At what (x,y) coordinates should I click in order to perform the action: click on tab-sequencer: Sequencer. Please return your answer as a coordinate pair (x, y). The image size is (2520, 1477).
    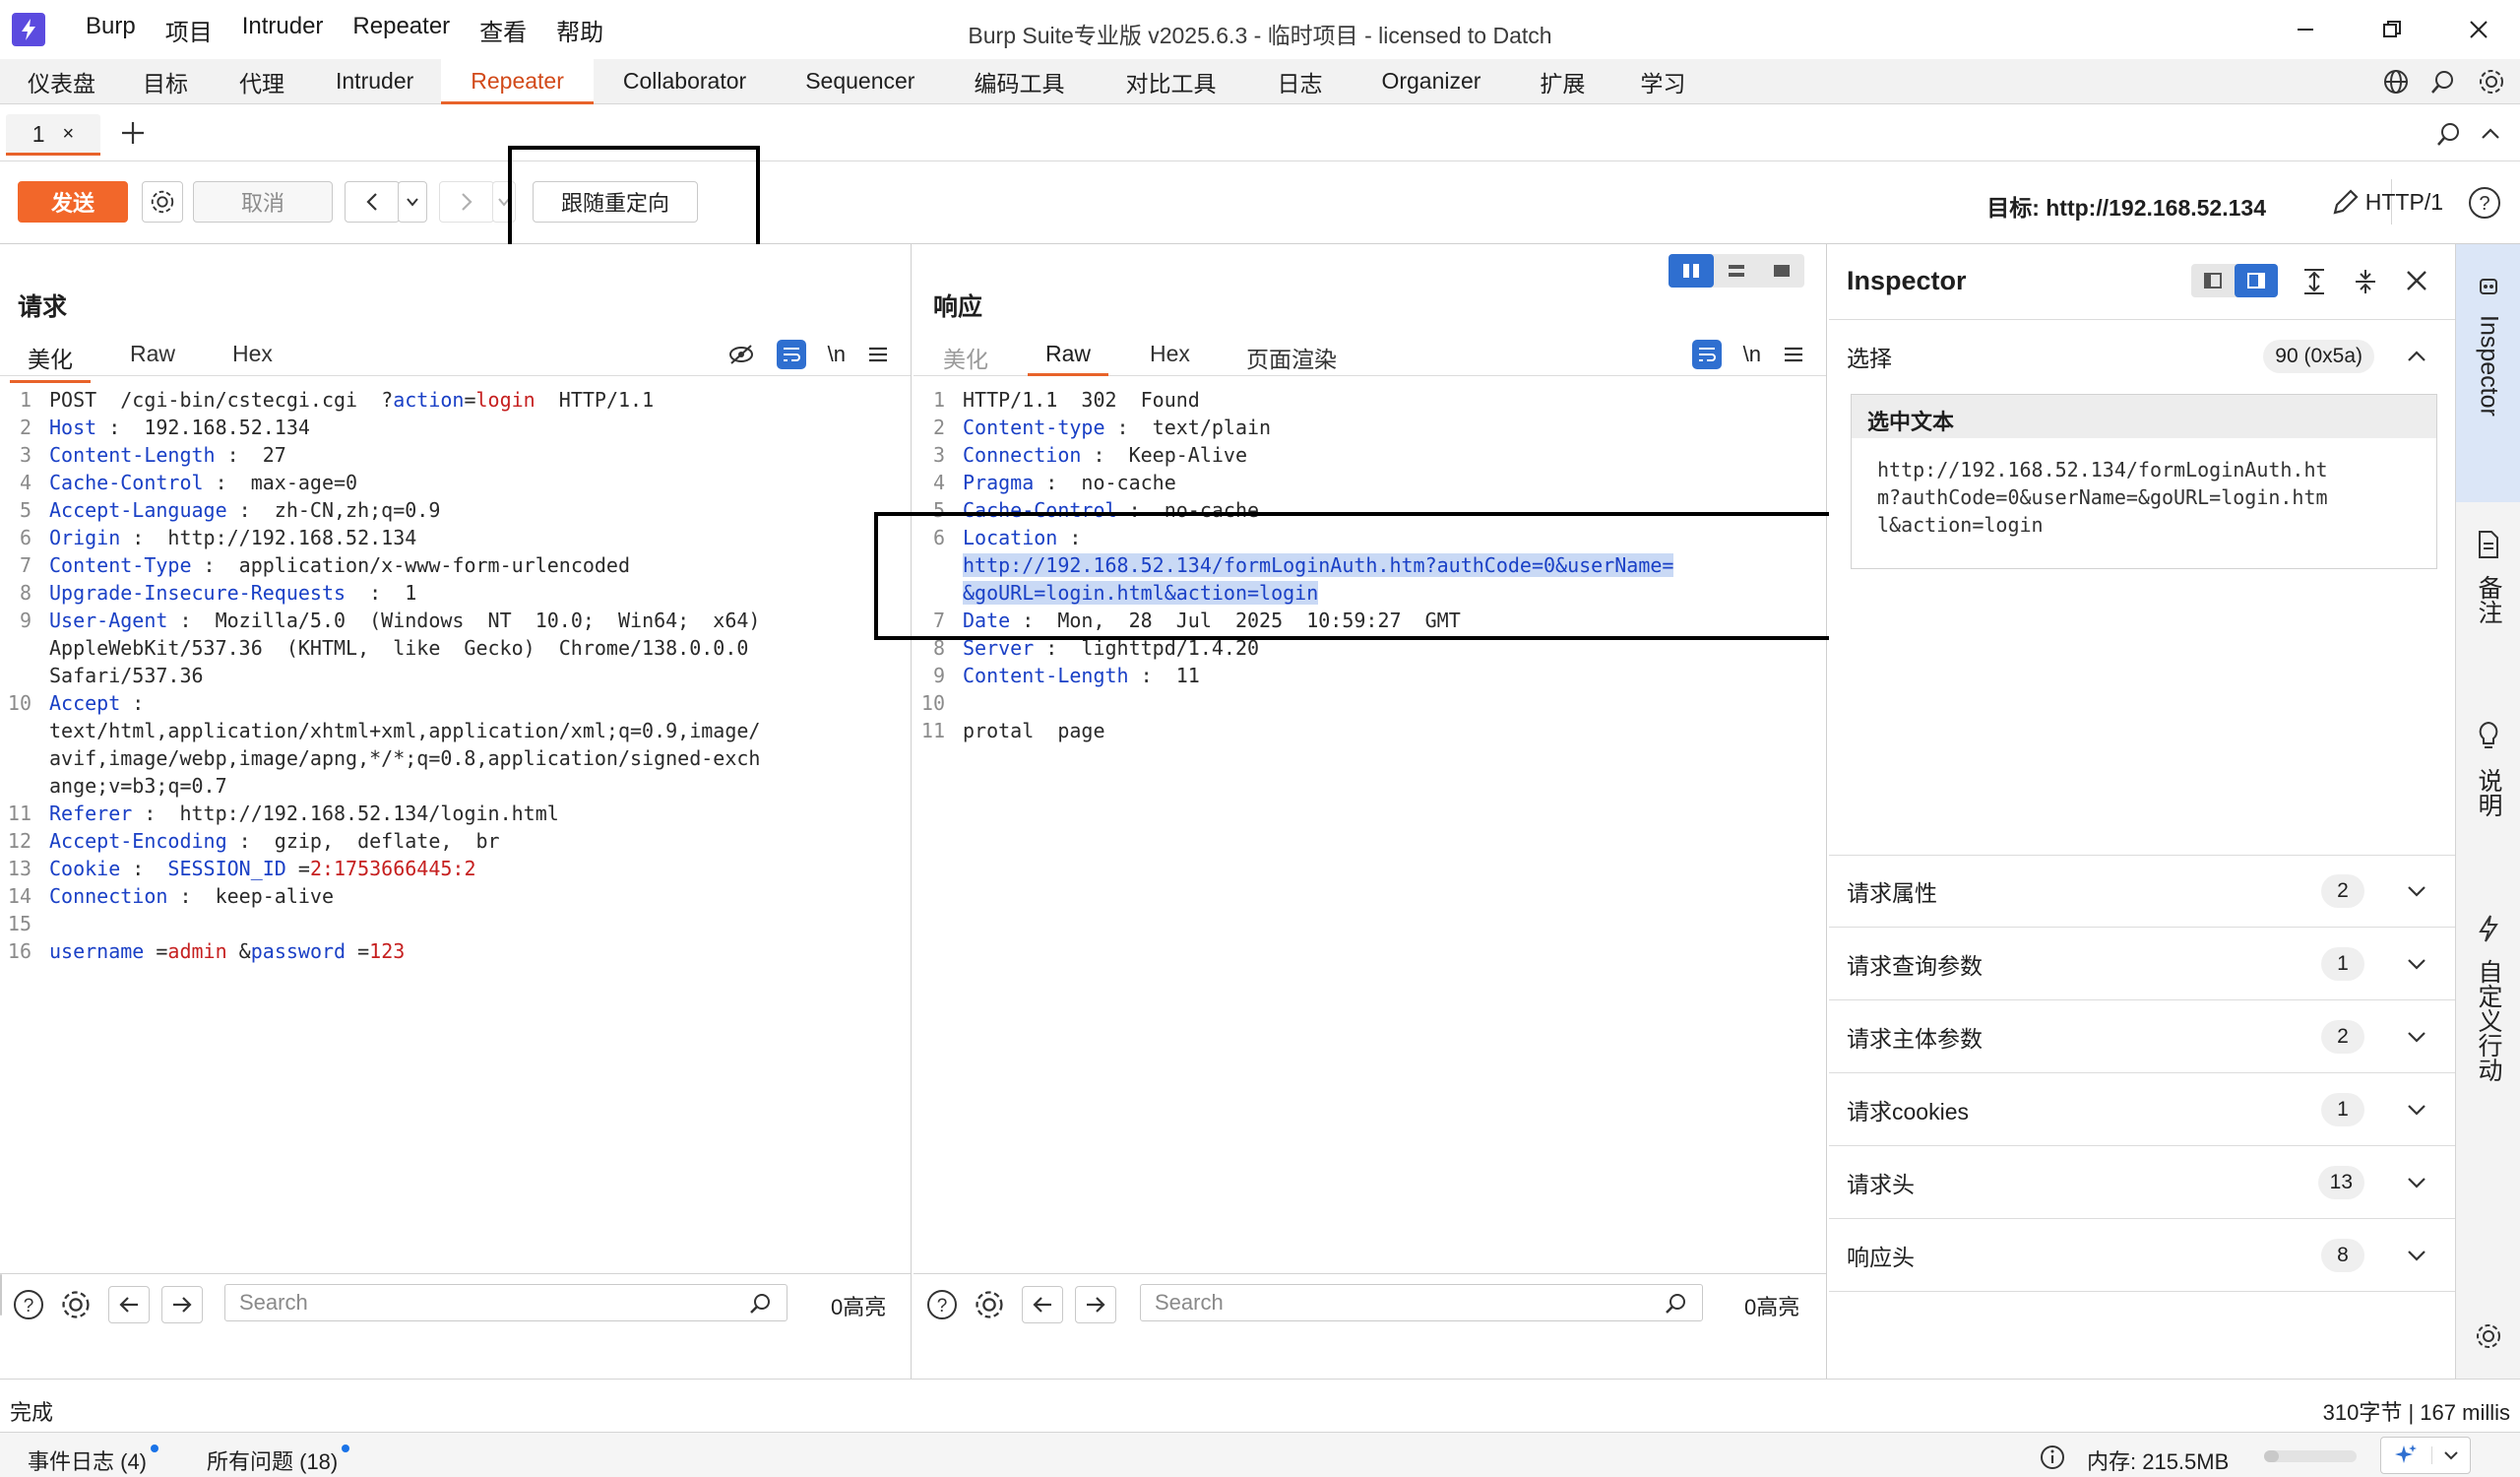
    Looking at the image, I should click on (860, 81).